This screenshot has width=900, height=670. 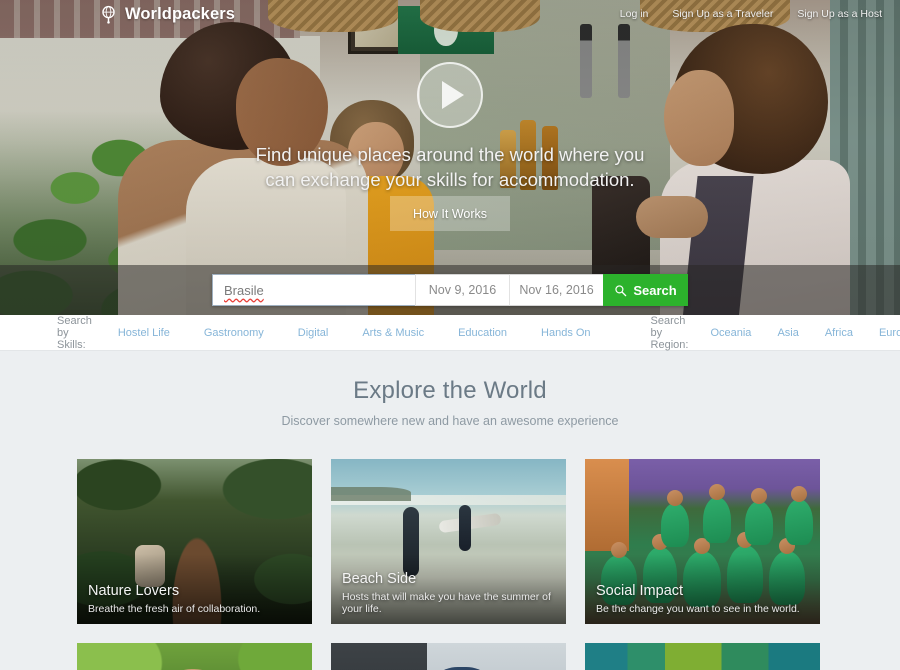 I want to click on destination-input: Brasile, so click(x=313, y=290).